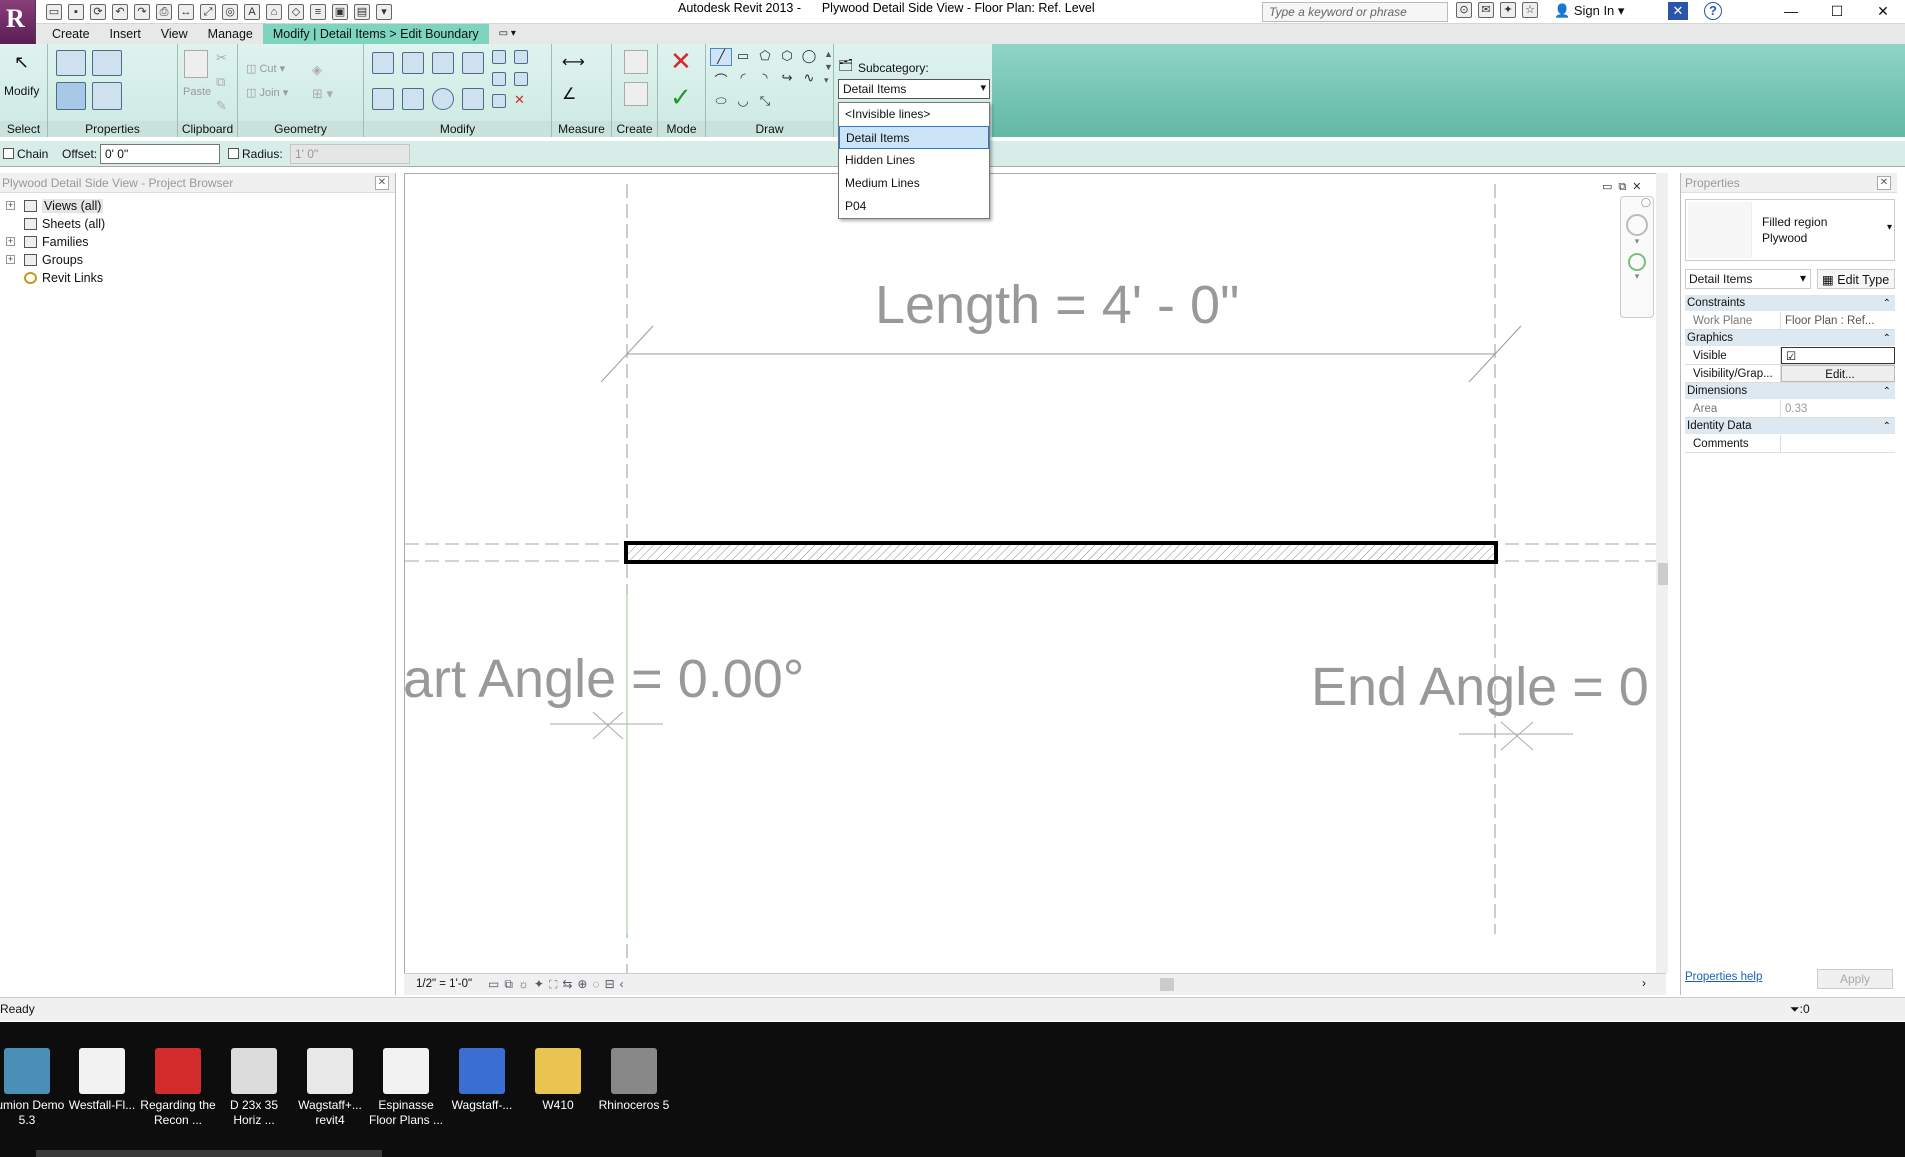  I want to click on favorites-icon: ☆, so click(1530, 10).